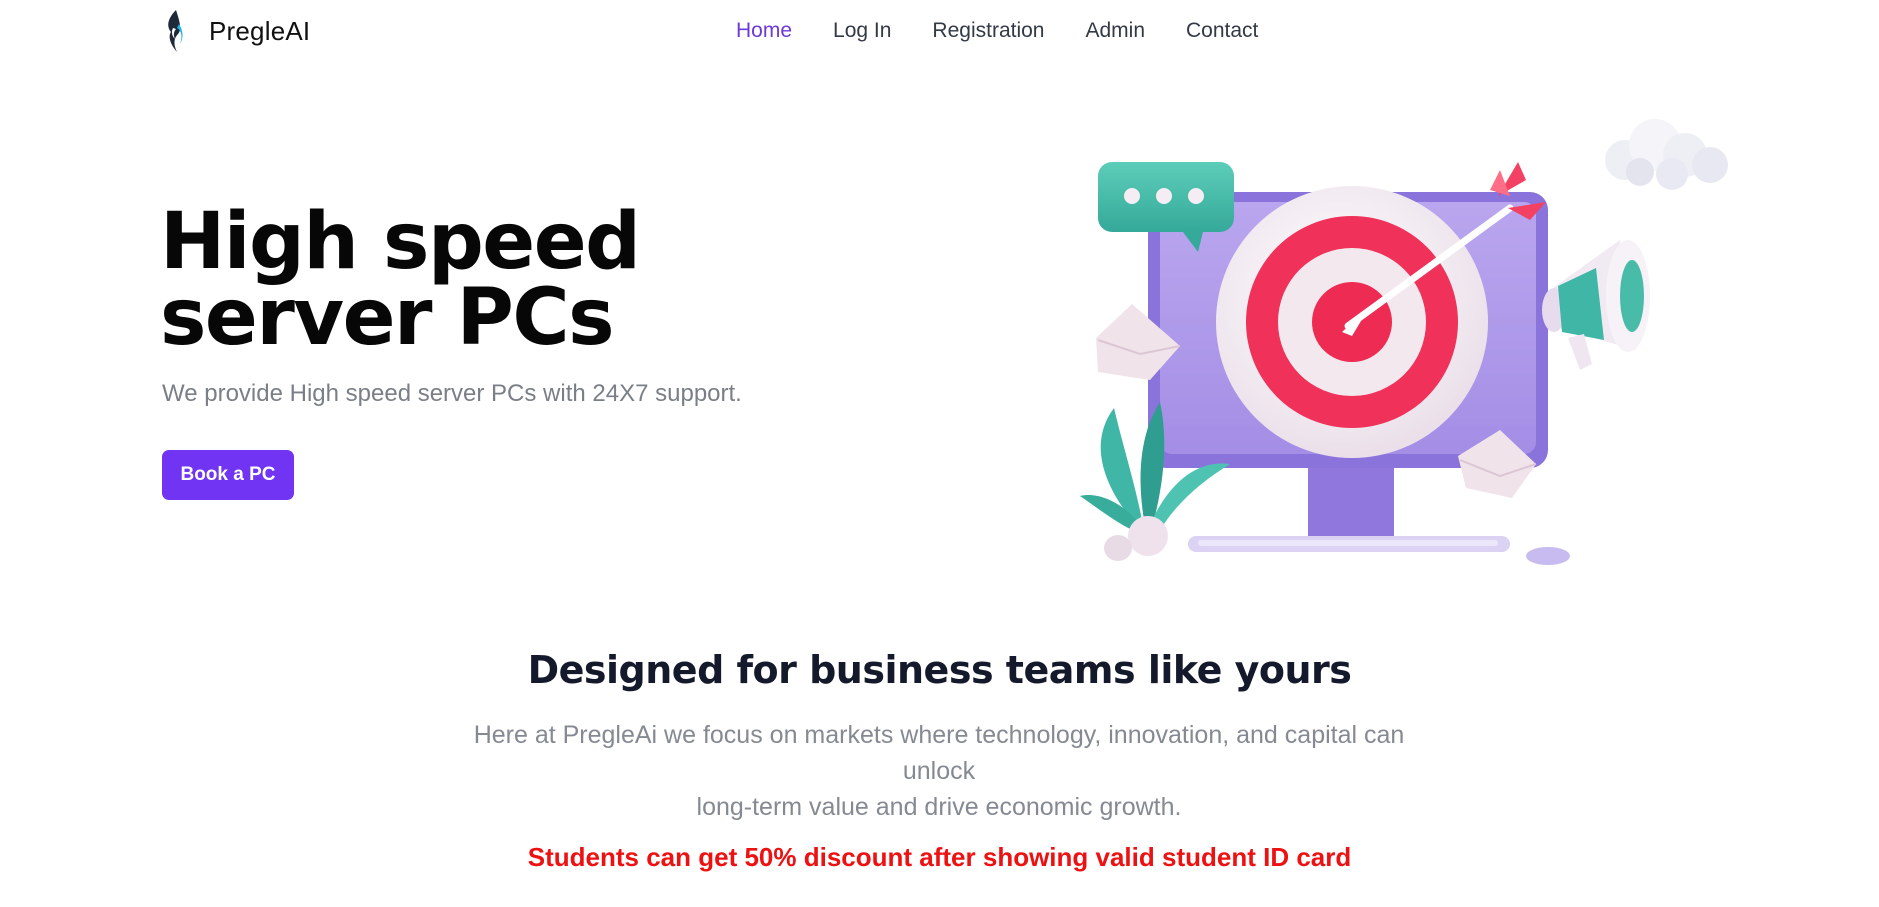 The width and height of the screenshot is (1879, 907). I want to click on hero-title-line-2: server PCs, so click(387, 318).